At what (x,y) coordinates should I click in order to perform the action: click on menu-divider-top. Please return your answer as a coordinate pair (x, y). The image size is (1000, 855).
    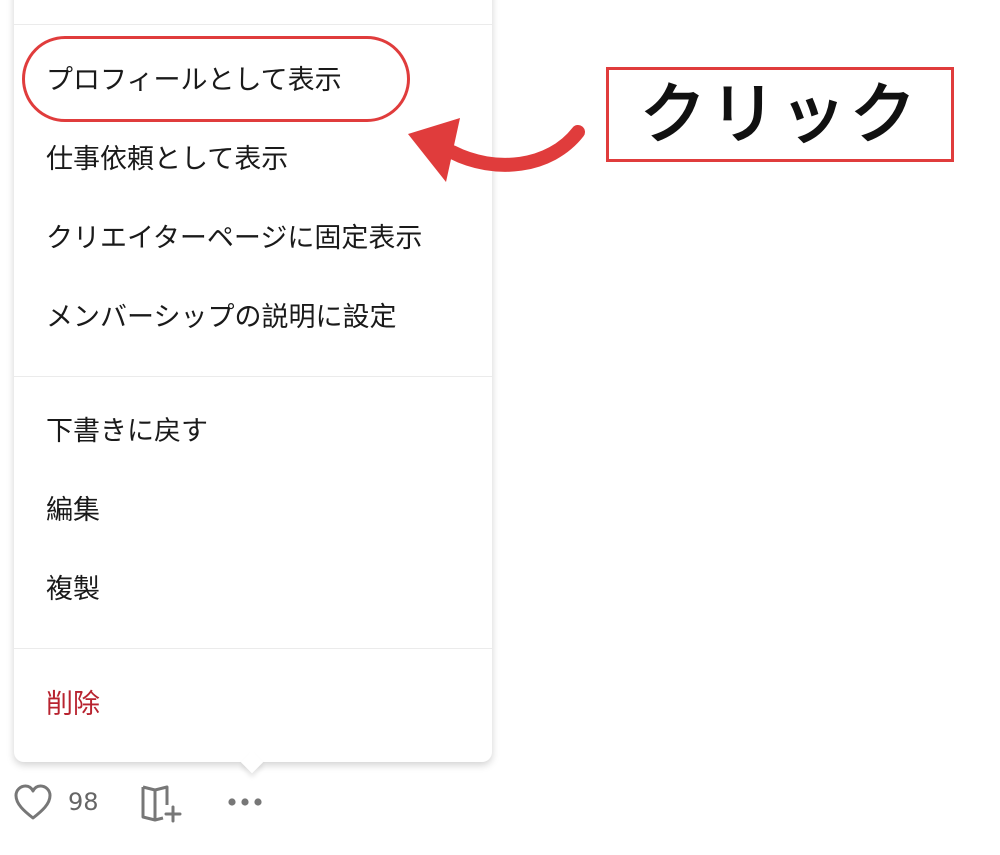
    Looking at the image, I should click on (253, 24).